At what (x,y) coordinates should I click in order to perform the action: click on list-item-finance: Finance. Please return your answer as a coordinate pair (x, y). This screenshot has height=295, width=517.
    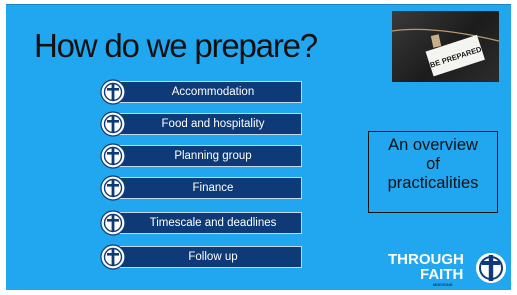
    Looking at the image, I should click on (201, 188).